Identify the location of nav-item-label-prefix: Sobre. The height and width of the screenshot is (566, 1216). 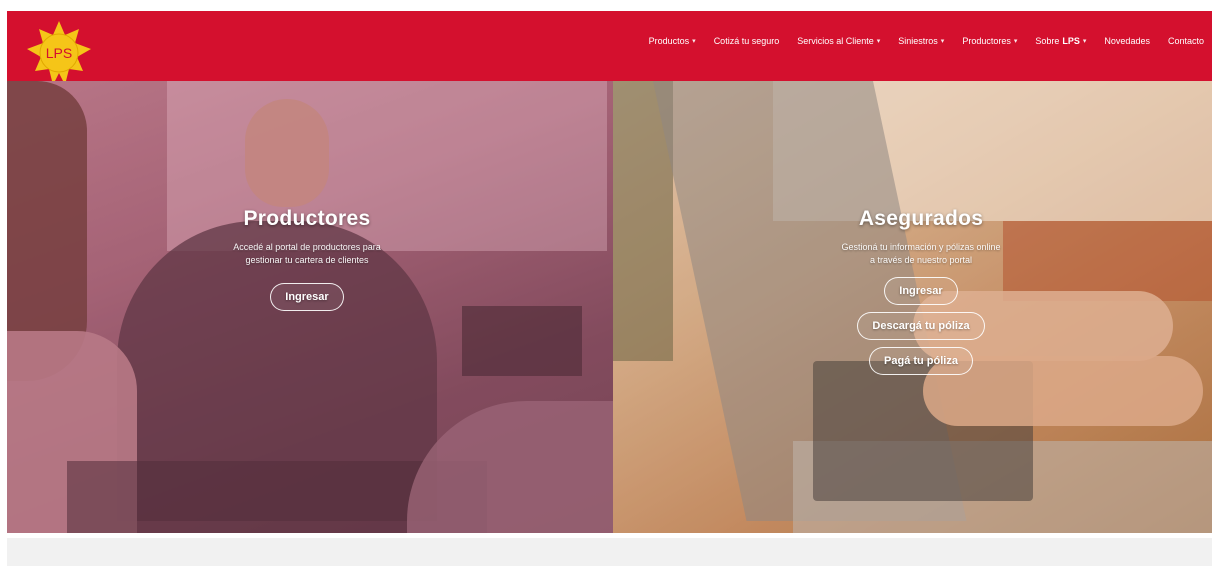
(1047, 41).